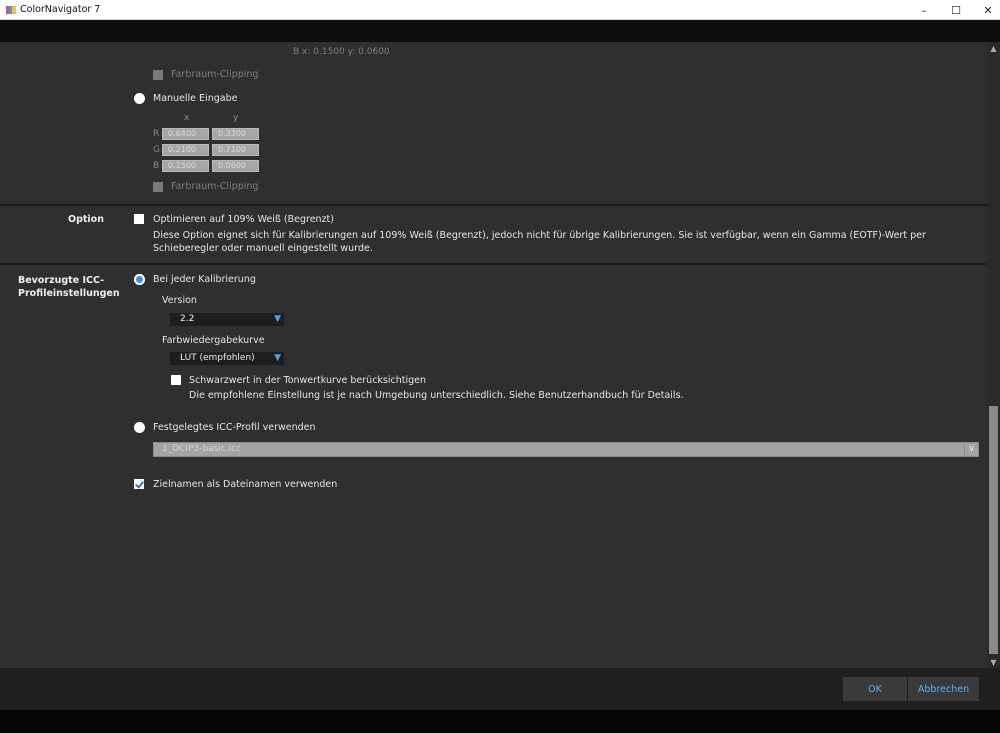 This screenshot has height=733, width=1000. Describe the element at coordinates (341, 52) in the screenshot. I see `blue-primary-readout: B x: 0.1500 y: 0.0600` at that location.